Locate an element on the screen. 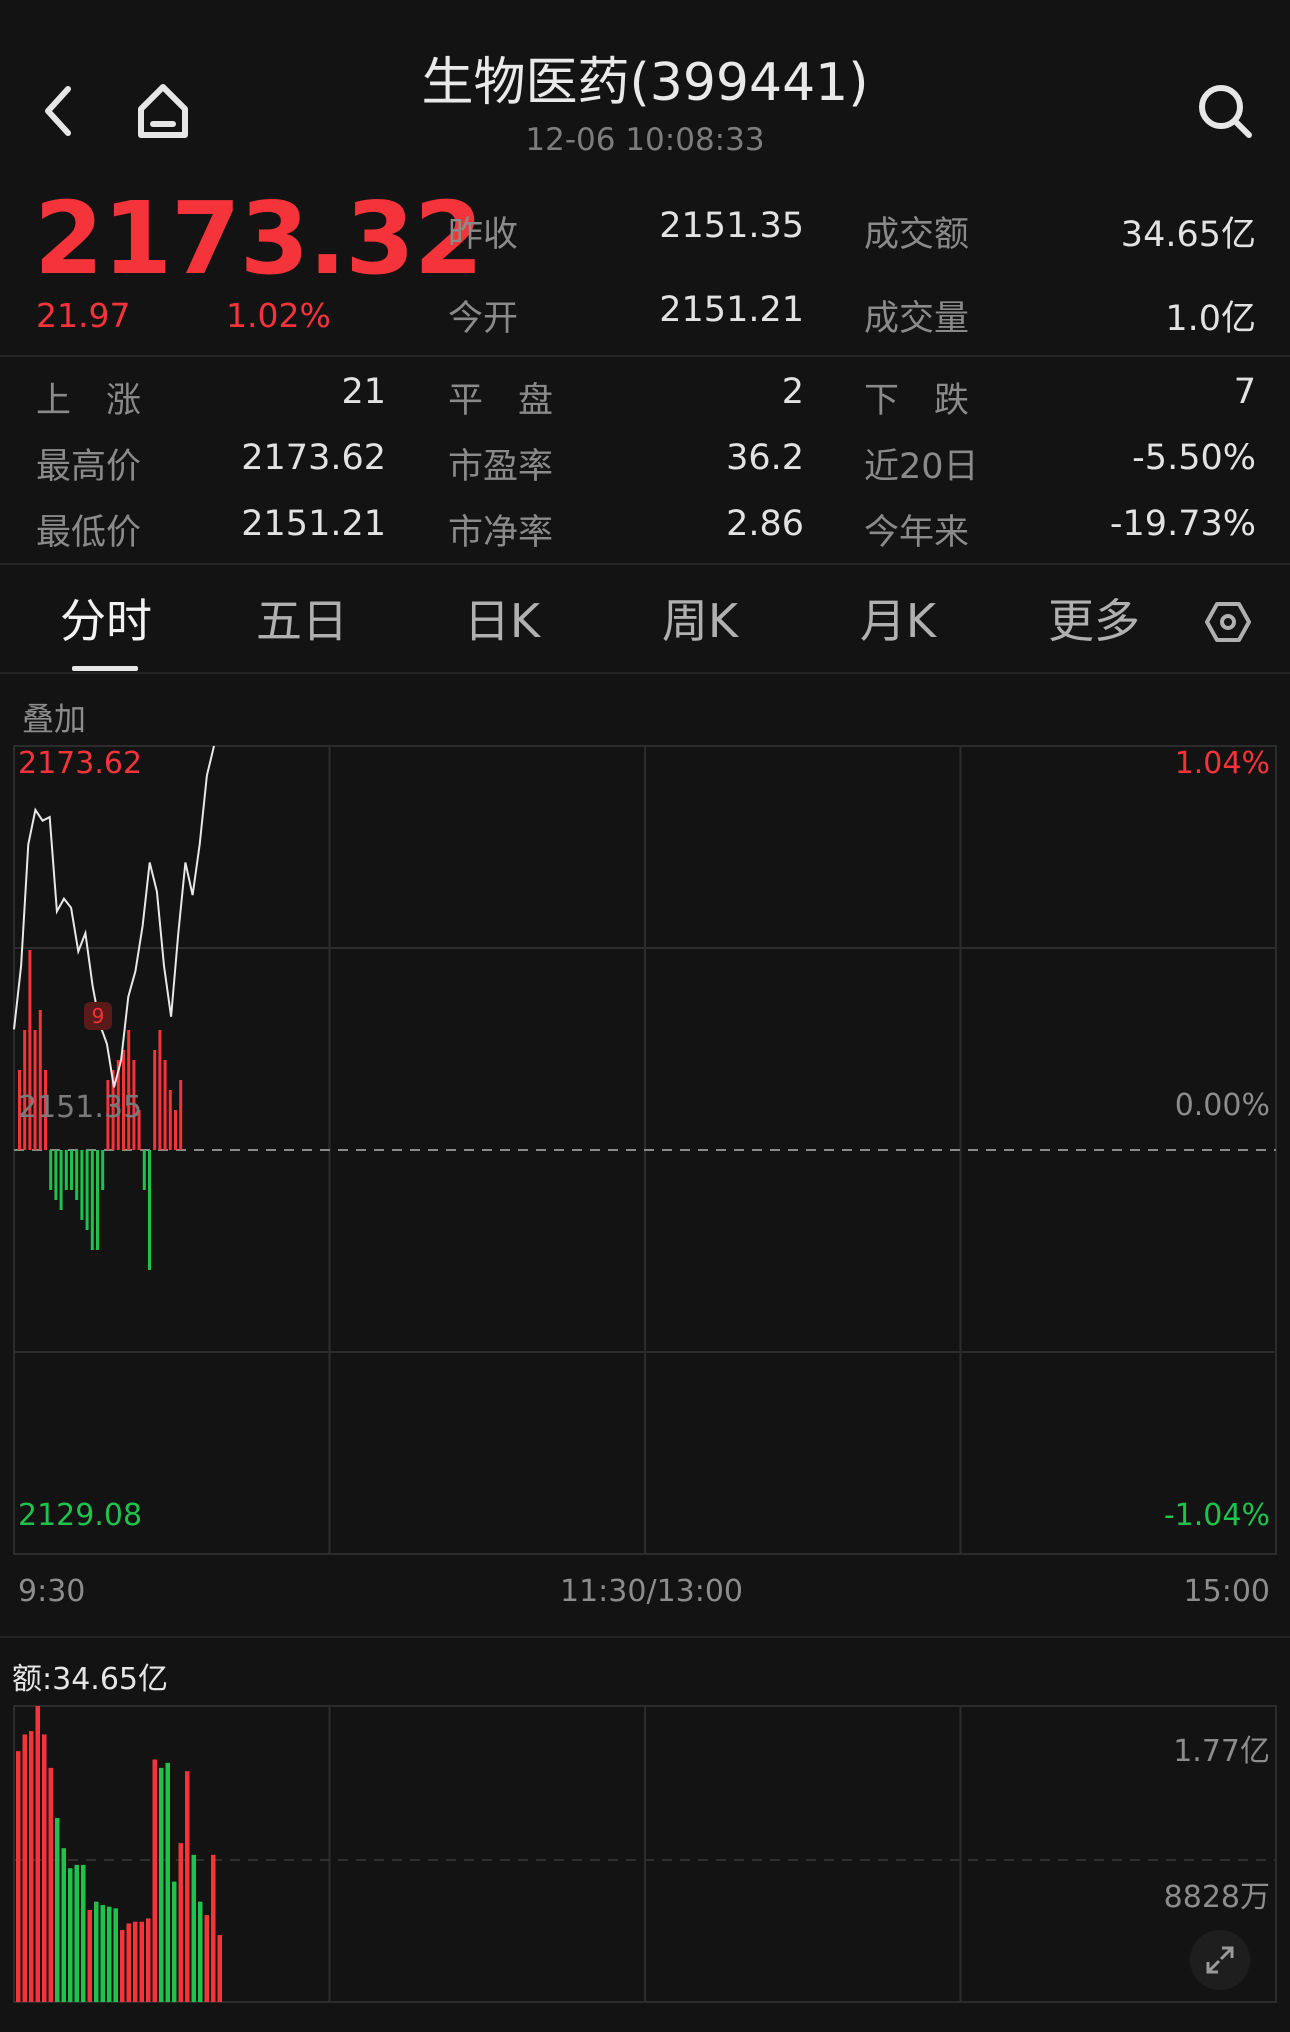 The image size is (1290, 2032). chart-mid-pct: 0.00% is located at coordinates (1222, 1105).